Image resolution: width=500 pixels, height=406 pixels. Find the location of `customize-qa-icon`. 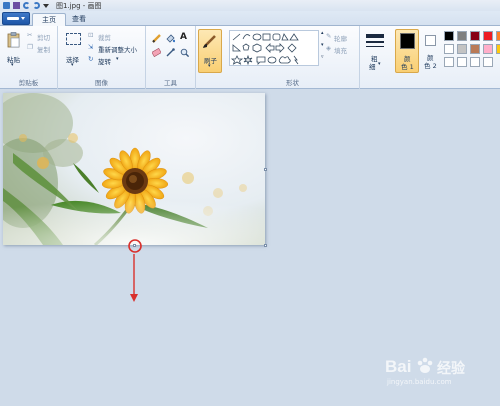

customize-qa-icon is located at coordinates (46, 5).